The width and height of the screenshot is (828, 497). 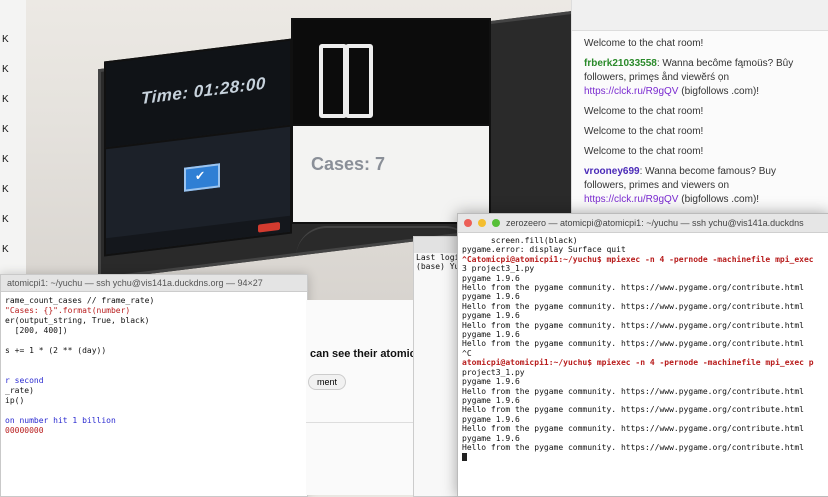 What do you see at coordinates (366, 397) in the screenshot?
I see `background-webpage: can see their atomic p ment` at bounding box center [366, 397].